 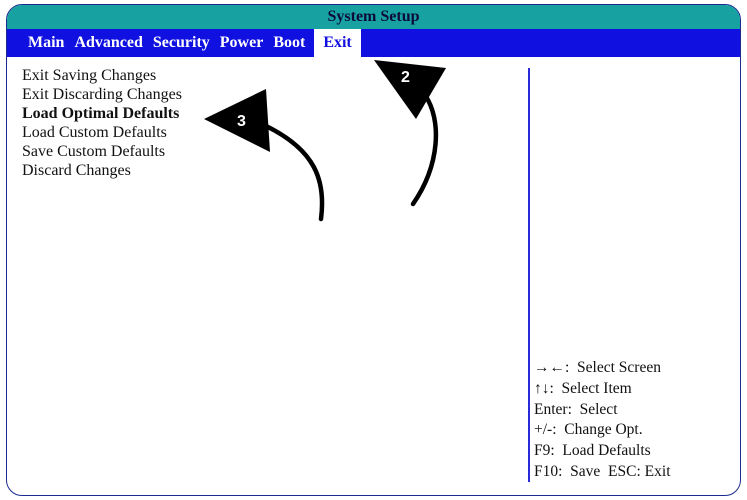 What do you see at coordinates (102, 94) in the screenshot?
I see `option-exit-discarding-changes: Exit Discarding Changes` at bounding box center [102, 94].